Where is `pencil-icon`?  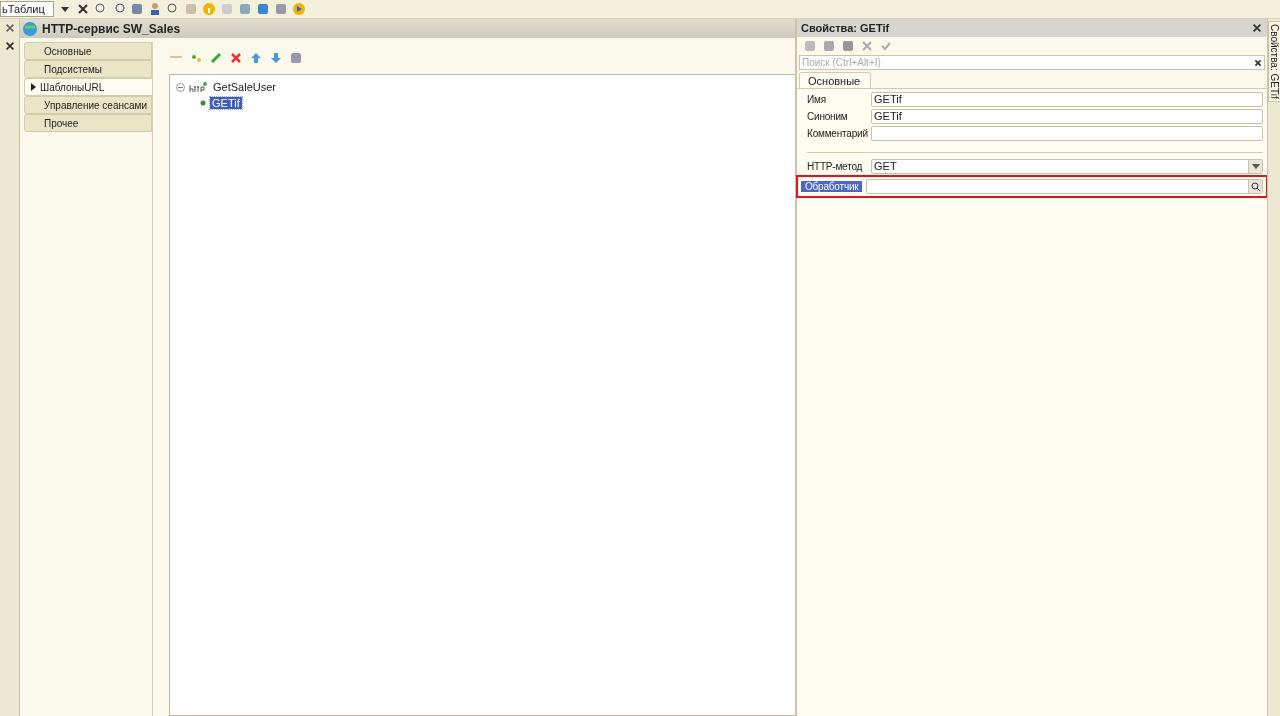
pencil-icon is located at coordinates (216, 58).